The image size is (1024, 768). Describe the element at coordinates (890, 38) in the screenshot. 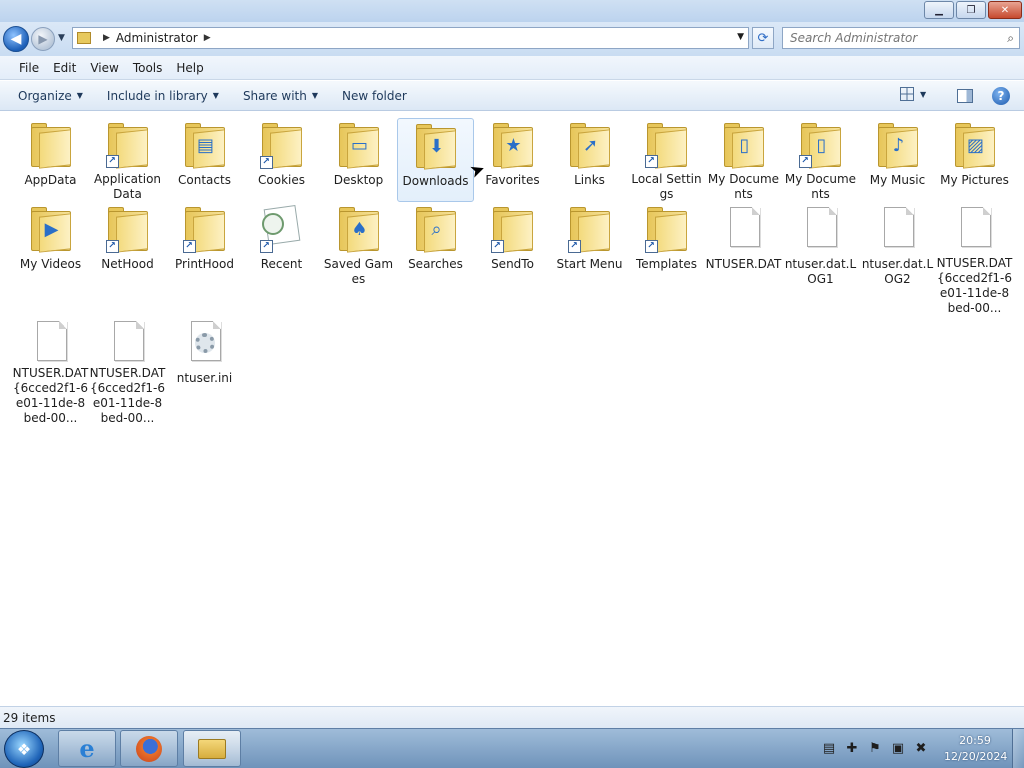

I see `search-input` at that location.